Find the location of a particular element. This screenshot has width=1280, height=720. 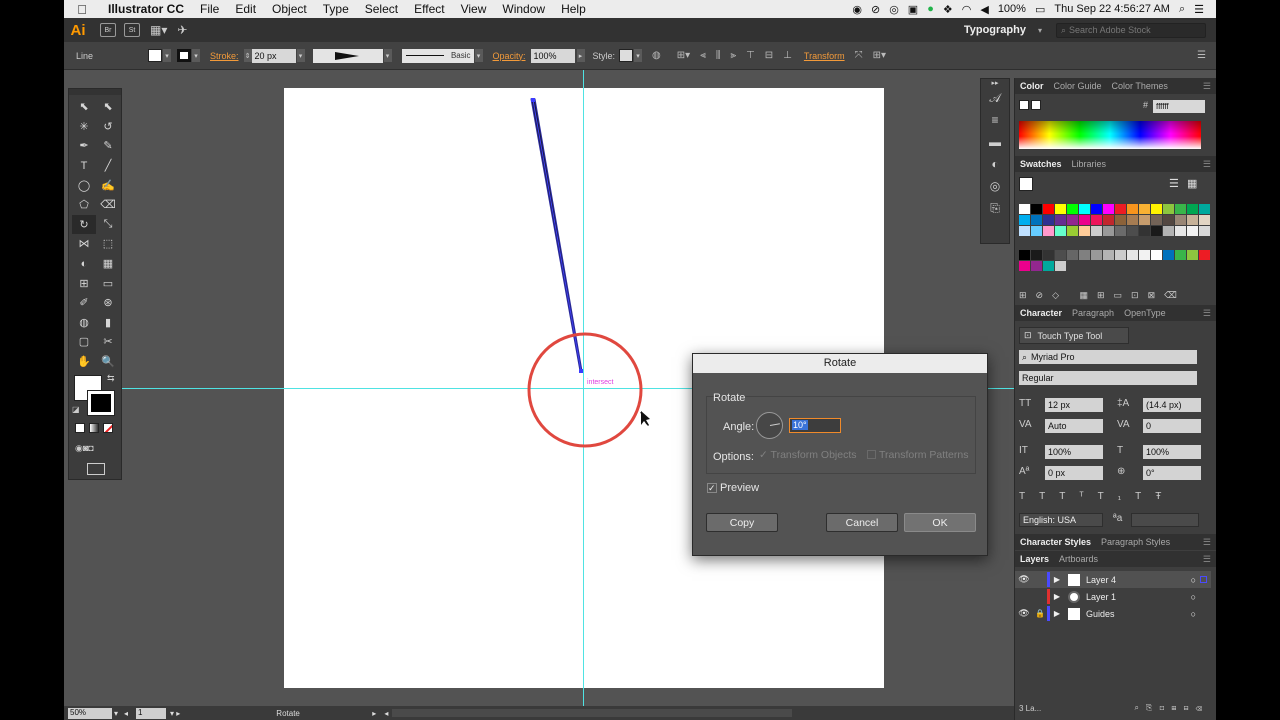

layer-row-layer-1: ▶ Layer 1 ○ is located at coordinates (1113, 596).